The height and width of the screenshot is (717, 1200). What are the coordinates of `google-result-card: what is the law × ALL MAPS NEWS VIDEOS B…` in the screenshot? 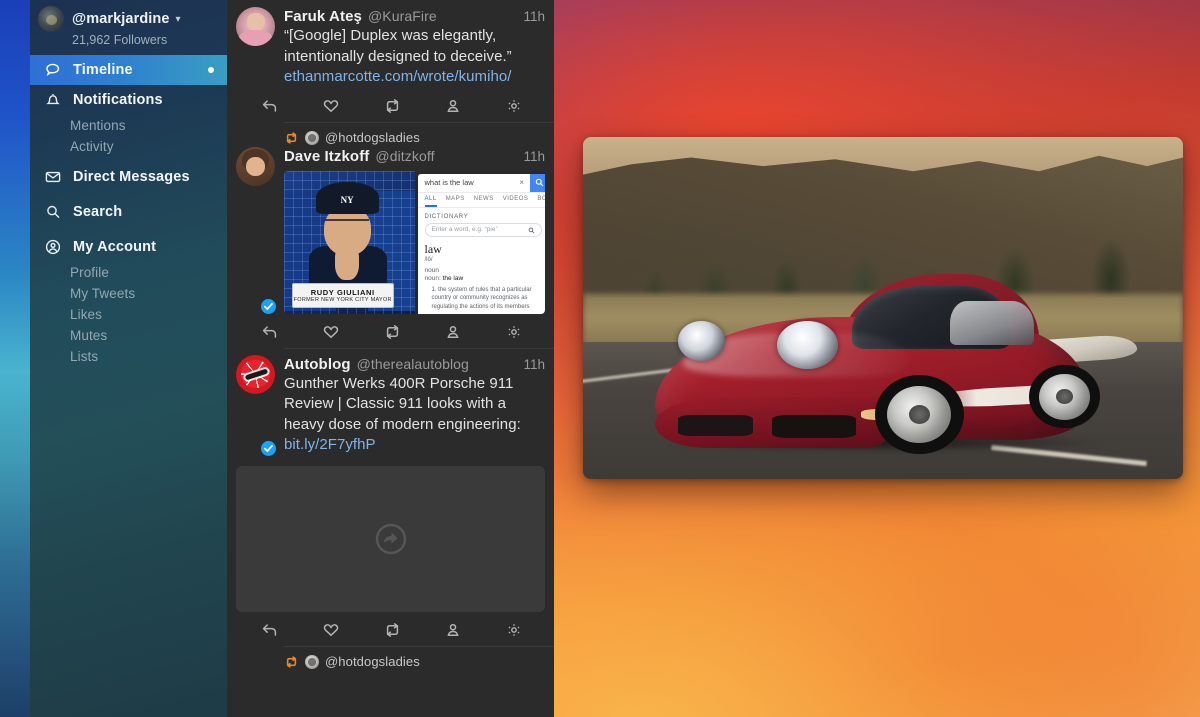 It's located at (481, 243).